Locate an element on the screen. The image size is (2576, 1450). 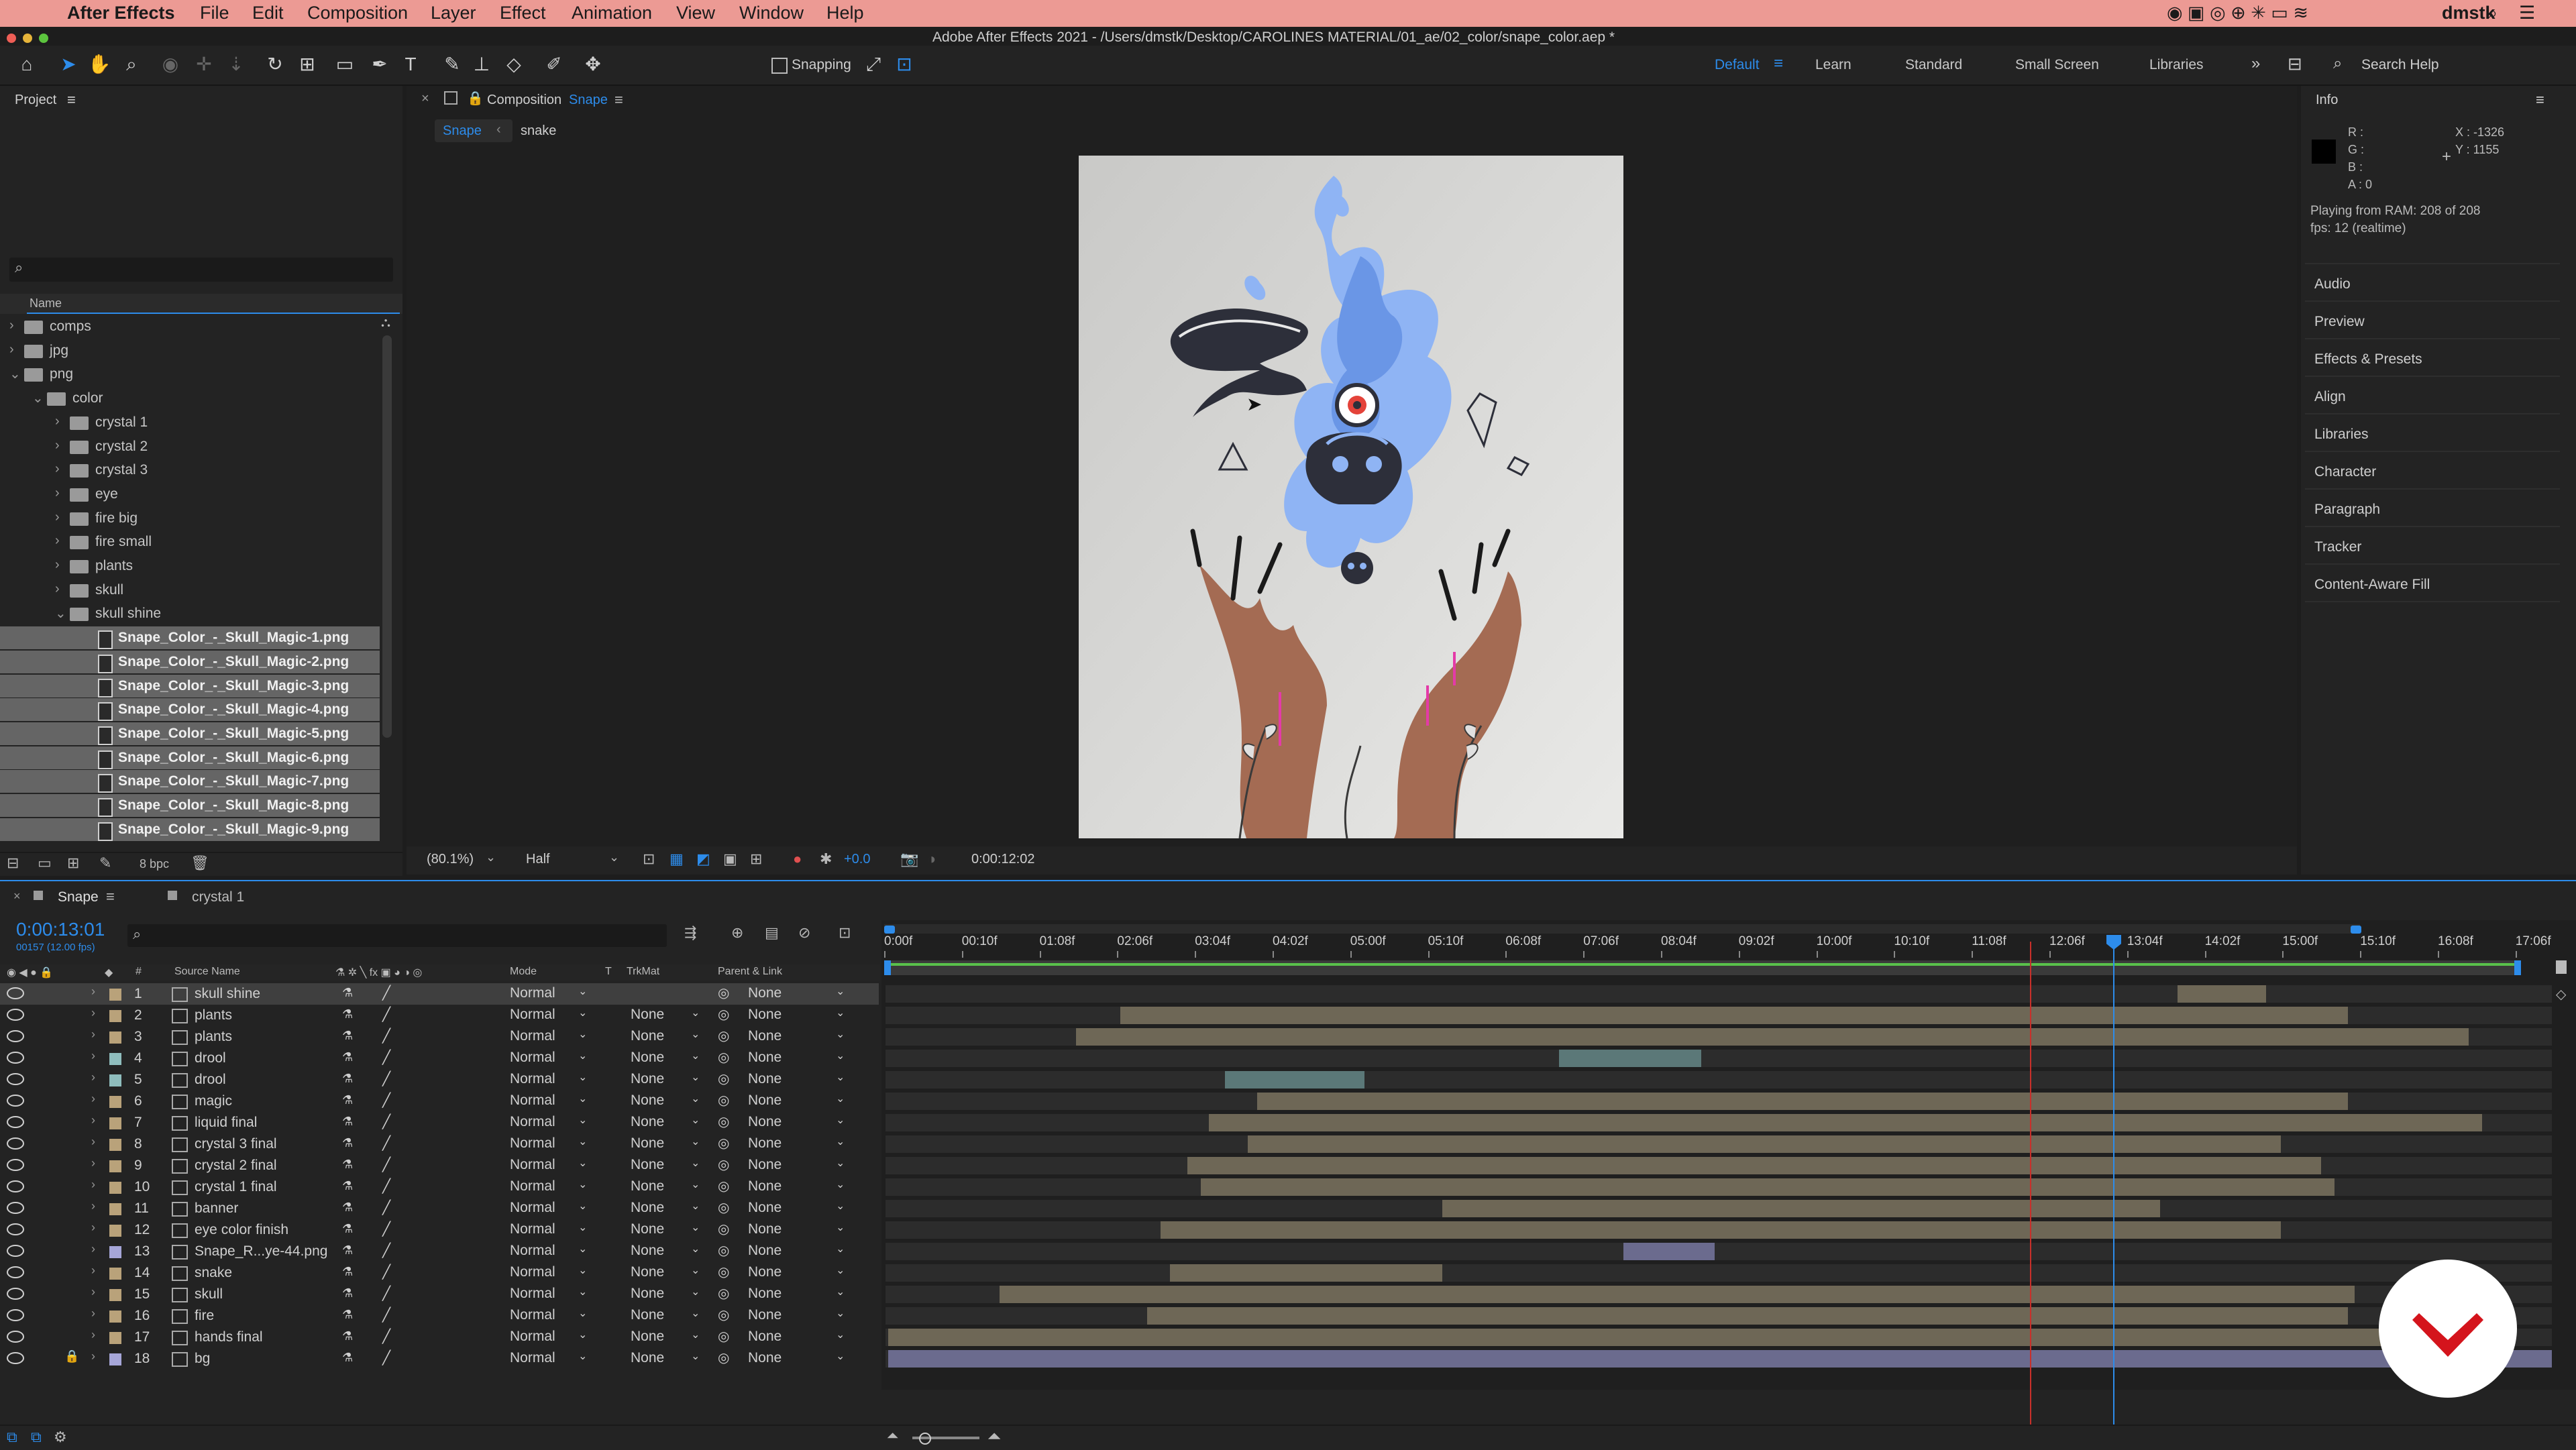
layer-row: › 2 plants ⚗ ╱ Normal ⌄ None ⌄ ◎ None ⌄ is located at coordinates (439, 1015).